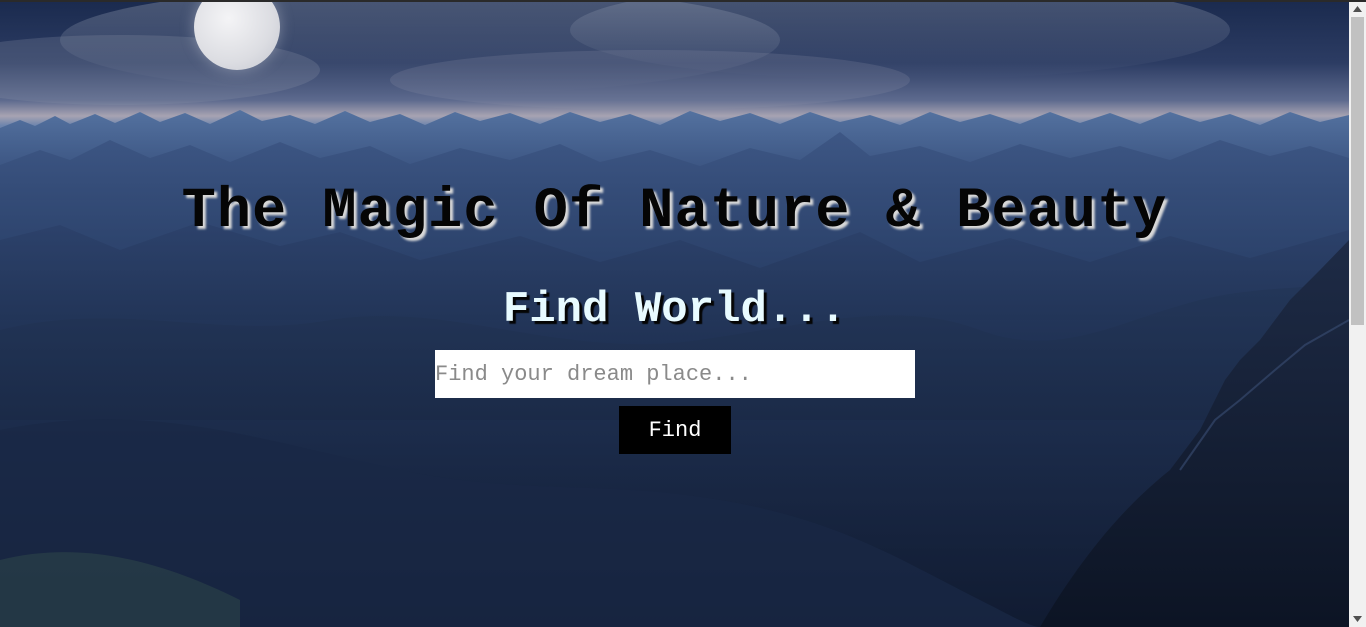  I want to click on triangle-down-icon, so click(1357, 618).